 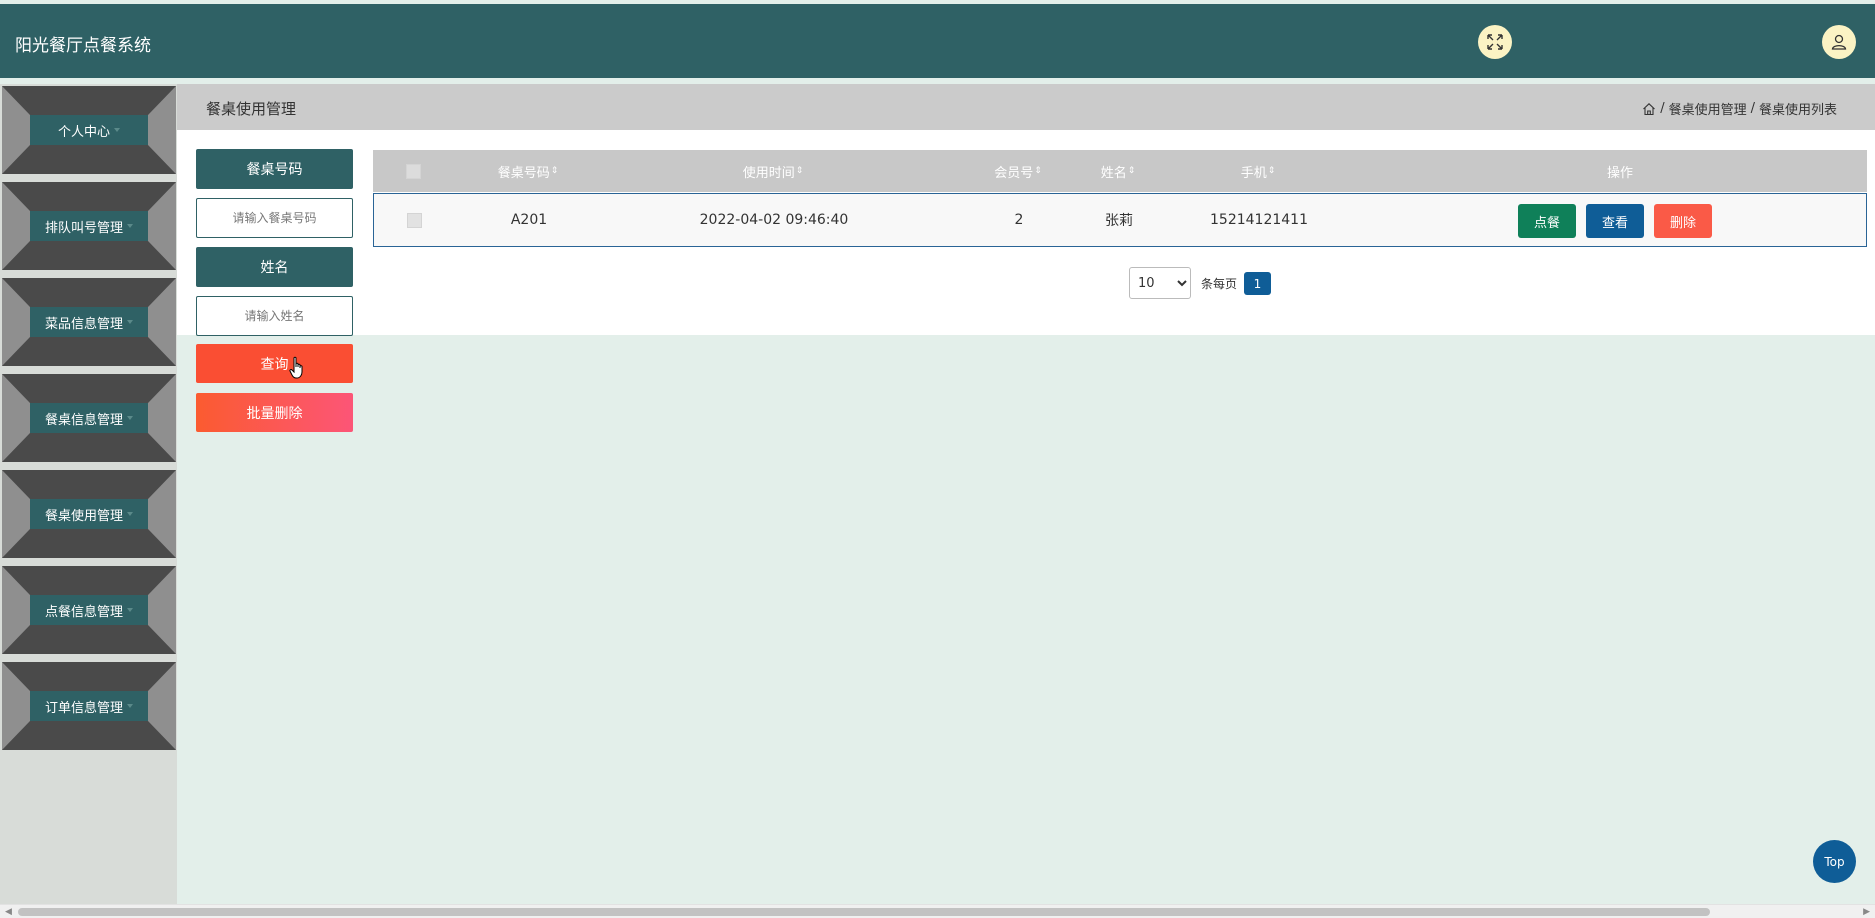 I want to click on cell-name: 张莉, so click(x=1119, y=221).